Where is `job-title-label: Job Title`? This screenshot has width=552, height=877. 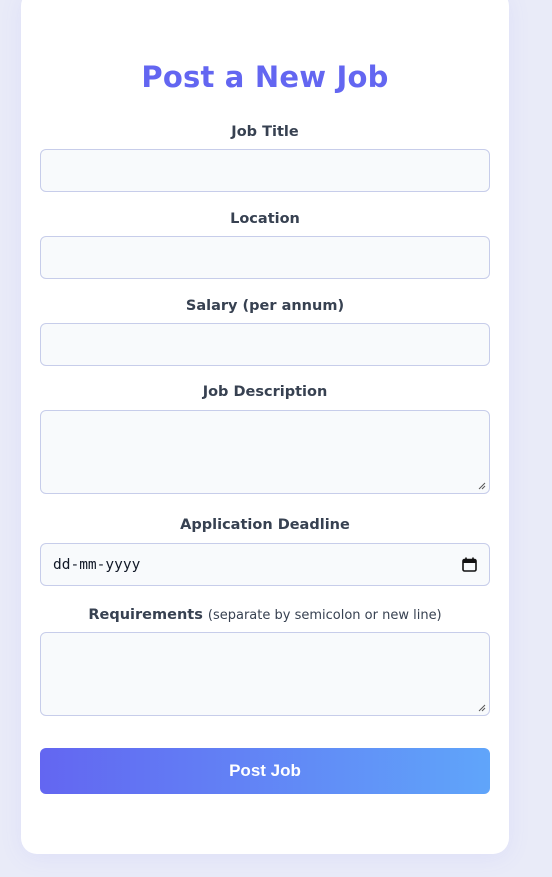
job-title-label: Job Title is located at coordinates (265, 132).